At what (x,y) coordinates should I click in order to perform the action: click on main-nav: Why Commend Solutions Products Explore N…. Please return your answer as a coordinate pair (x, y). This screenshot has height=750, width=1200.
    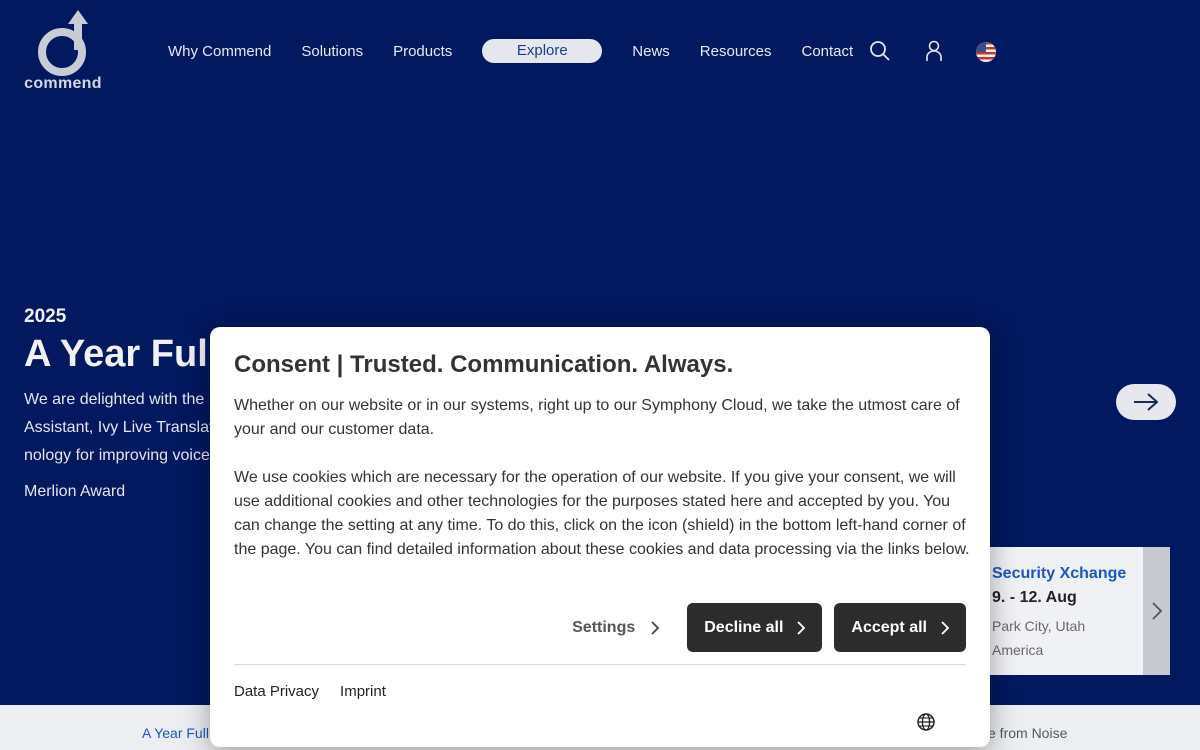
    Looking at the image, I should click on (525, 51).